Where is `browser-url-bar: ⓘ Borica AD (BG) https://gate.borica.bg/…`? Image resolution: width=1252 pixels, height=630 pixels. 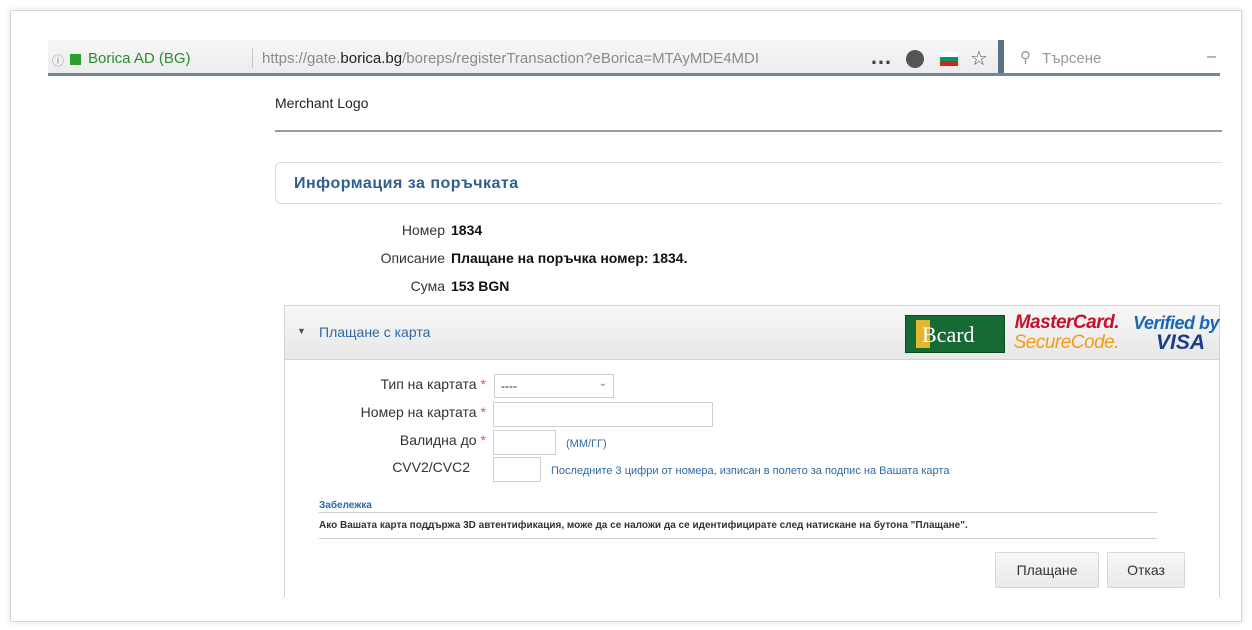
browser-url-bar: ⓘ Borica AD (BG) https://gate.borica.bg/… is located at coordinates (634, 58).